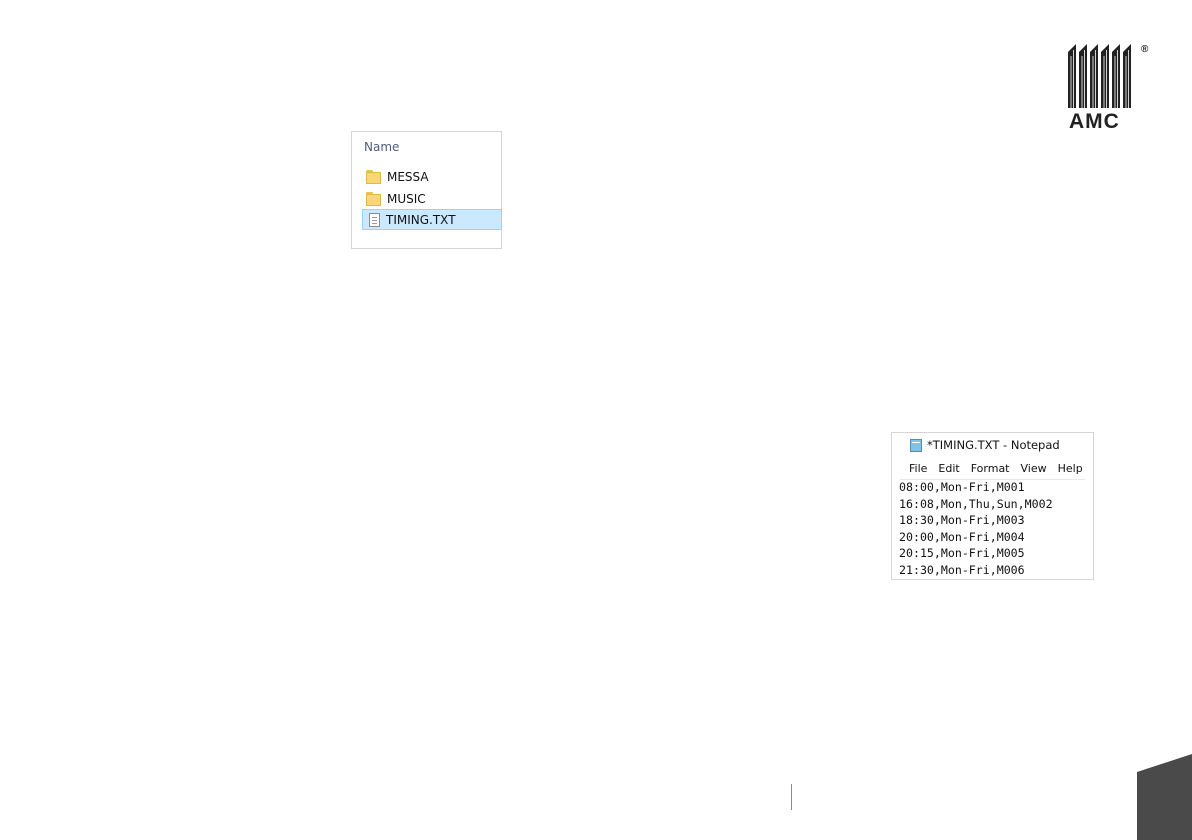 The height and width of the screenshot is (840, 1192). Describe the element at coordinates (916, 445) in the screenshot. I see `notepad-icon` at that location.